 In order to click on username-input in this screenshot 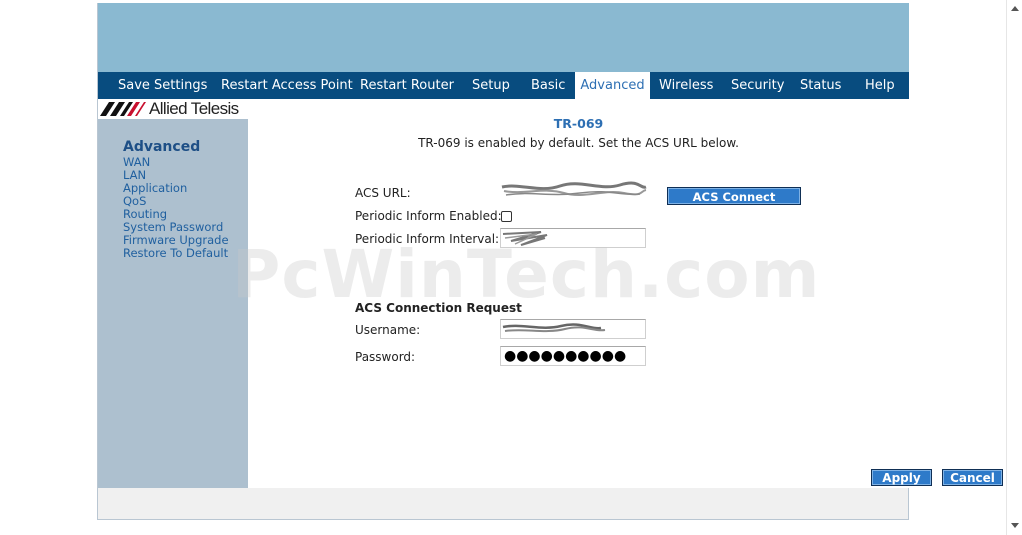, I will do `click(573, 329)`.